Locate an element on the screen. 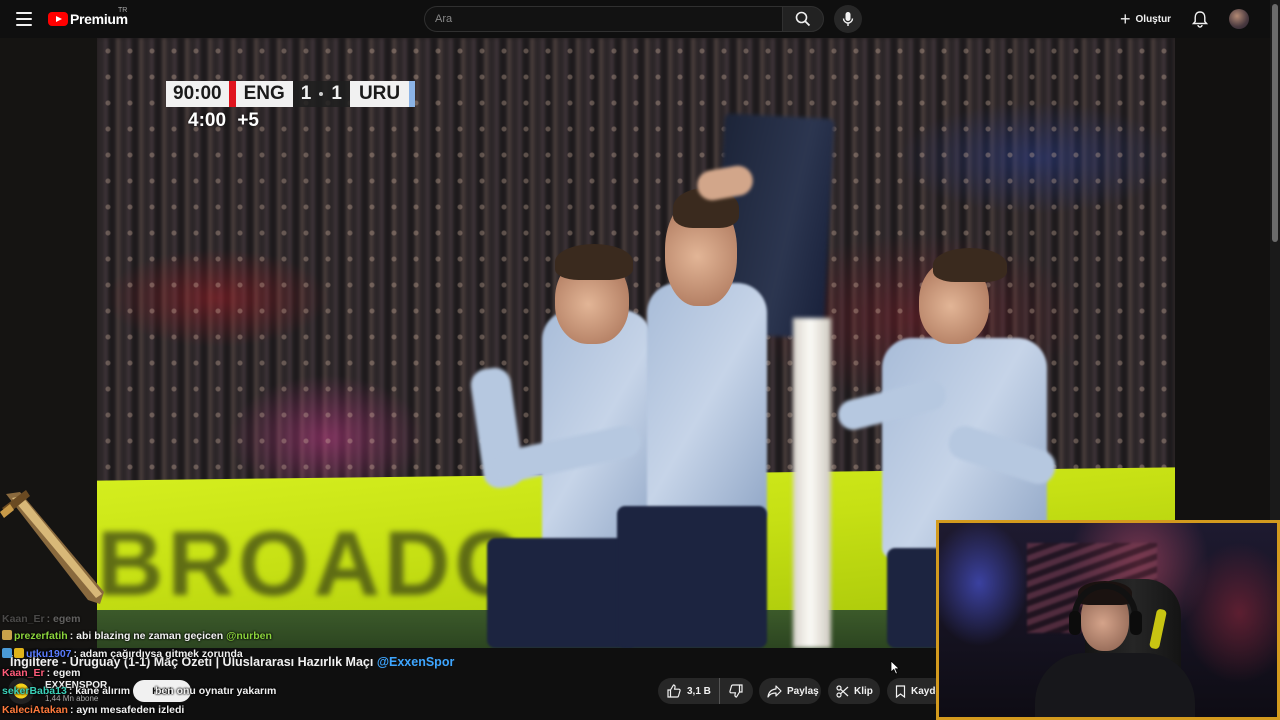 The image size is (1280, 720). create-button: + Oluştur is located at coordinates (1145, 19).